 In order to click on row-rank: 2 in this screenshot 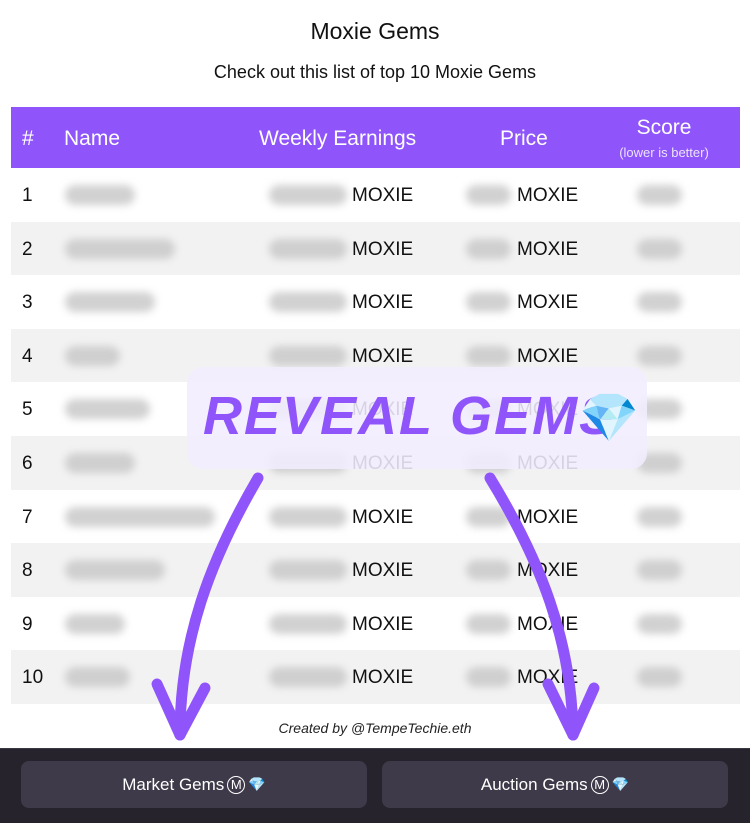, I will do `click(27, 249)`.